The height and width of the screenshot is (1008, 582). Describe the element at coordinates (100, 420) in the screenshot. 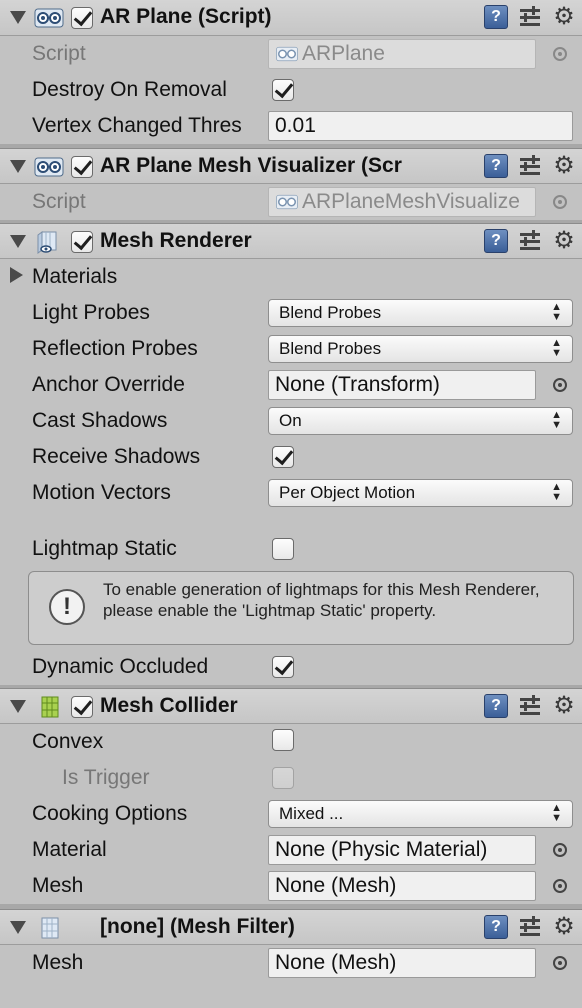

I see `property-label: Cast Shadows` at that location.